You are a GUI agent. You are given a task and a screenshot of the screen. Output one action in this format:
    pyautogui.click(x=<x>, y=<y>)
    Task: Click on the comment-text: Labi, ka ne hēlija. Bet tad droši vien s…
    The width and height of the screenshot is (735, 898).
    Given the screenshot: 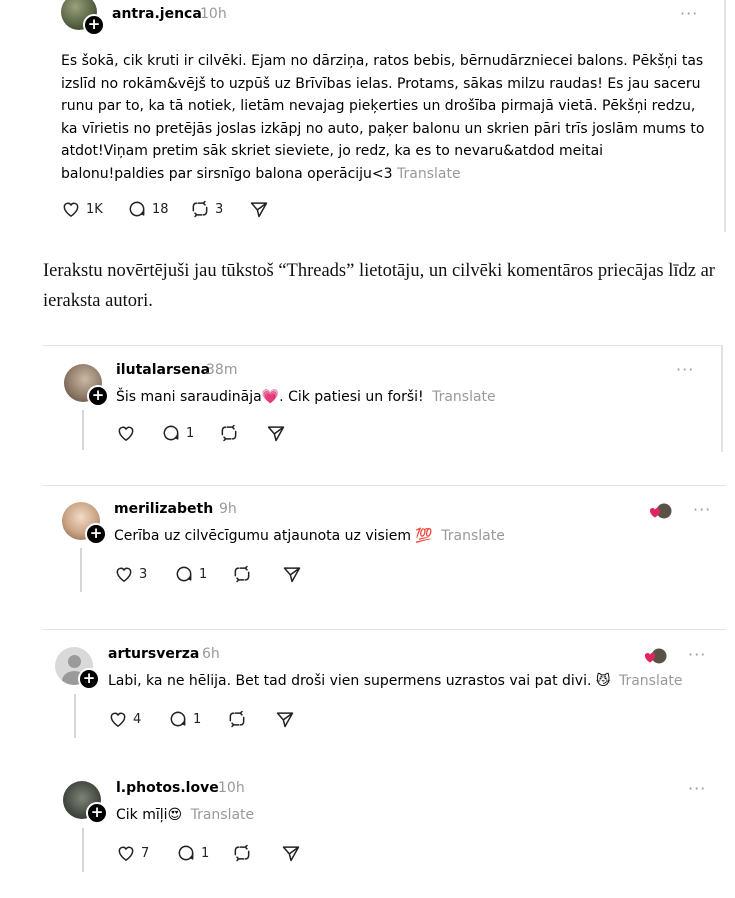 What is the action you would take?
    pyautogui.click(x=395, y=681)
    